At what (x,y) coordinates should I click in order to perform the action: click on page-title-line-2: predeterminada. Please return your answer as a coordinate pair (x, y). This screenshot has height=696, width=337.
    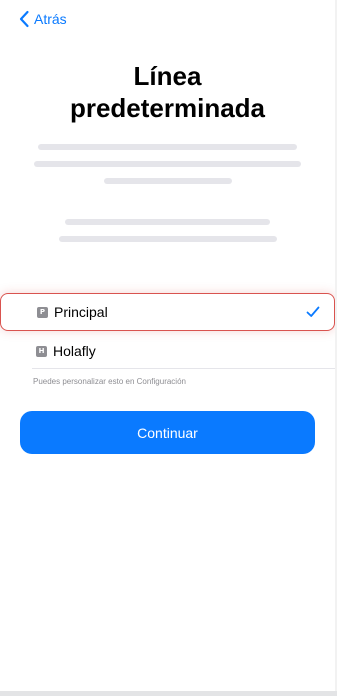
    Looking at the image, I should click on (167, 108).